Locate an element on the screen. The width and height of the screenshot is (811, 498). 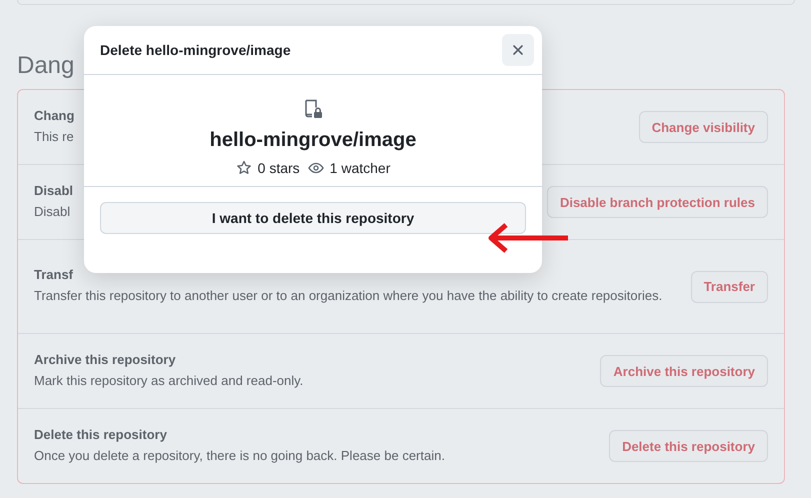
stars-count: 0 stars is located at coordinates (279, 168).